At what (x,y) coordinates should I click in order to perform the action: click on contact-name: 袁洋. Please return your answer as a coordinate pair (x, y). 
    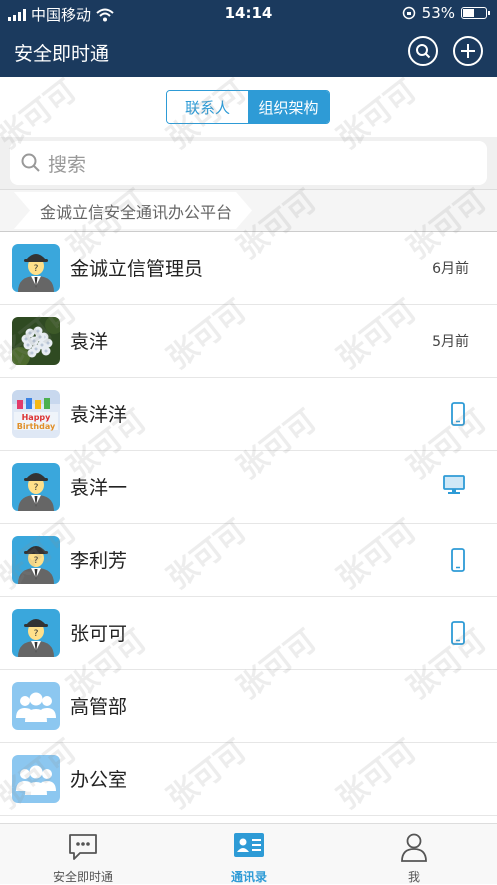
    Looking at the image, I should click on (89, 342).